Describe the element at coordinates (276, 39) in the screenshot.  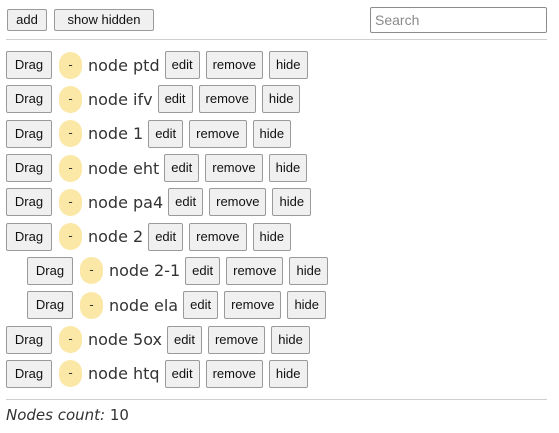
I see `top-divider` at that location.